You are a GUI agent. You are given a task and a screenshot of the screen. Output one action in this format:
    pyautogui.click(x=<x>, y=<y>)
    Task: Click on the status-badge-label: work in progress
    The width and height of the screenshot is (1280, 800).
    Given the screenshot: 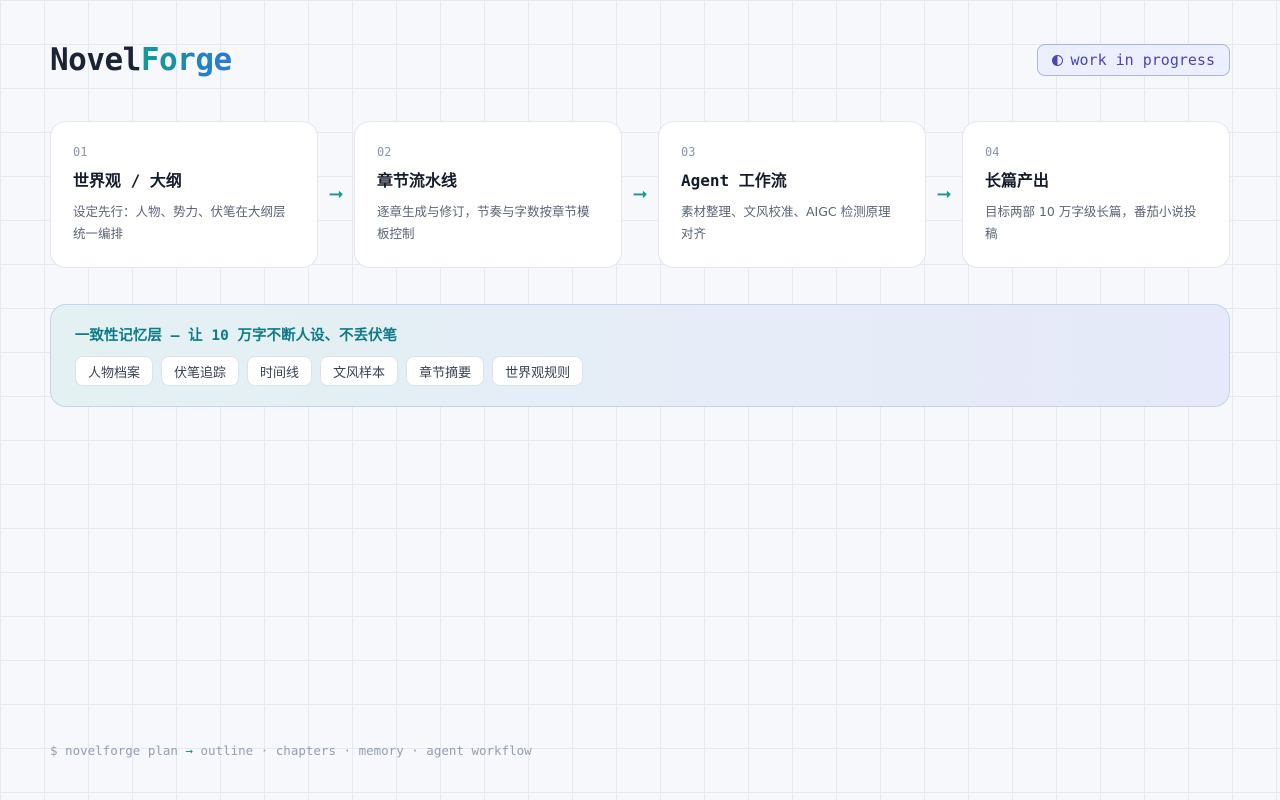 What is the action you would take?
    pyautogui.click(x=1143, y=60)
    